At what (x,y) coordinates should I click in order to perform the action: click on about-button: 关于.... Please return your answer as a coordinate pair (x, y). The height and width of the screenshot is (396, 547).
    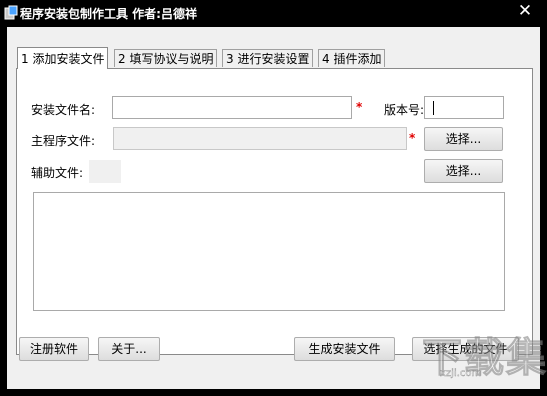
    Looking at the image, I should click on (129, 349).